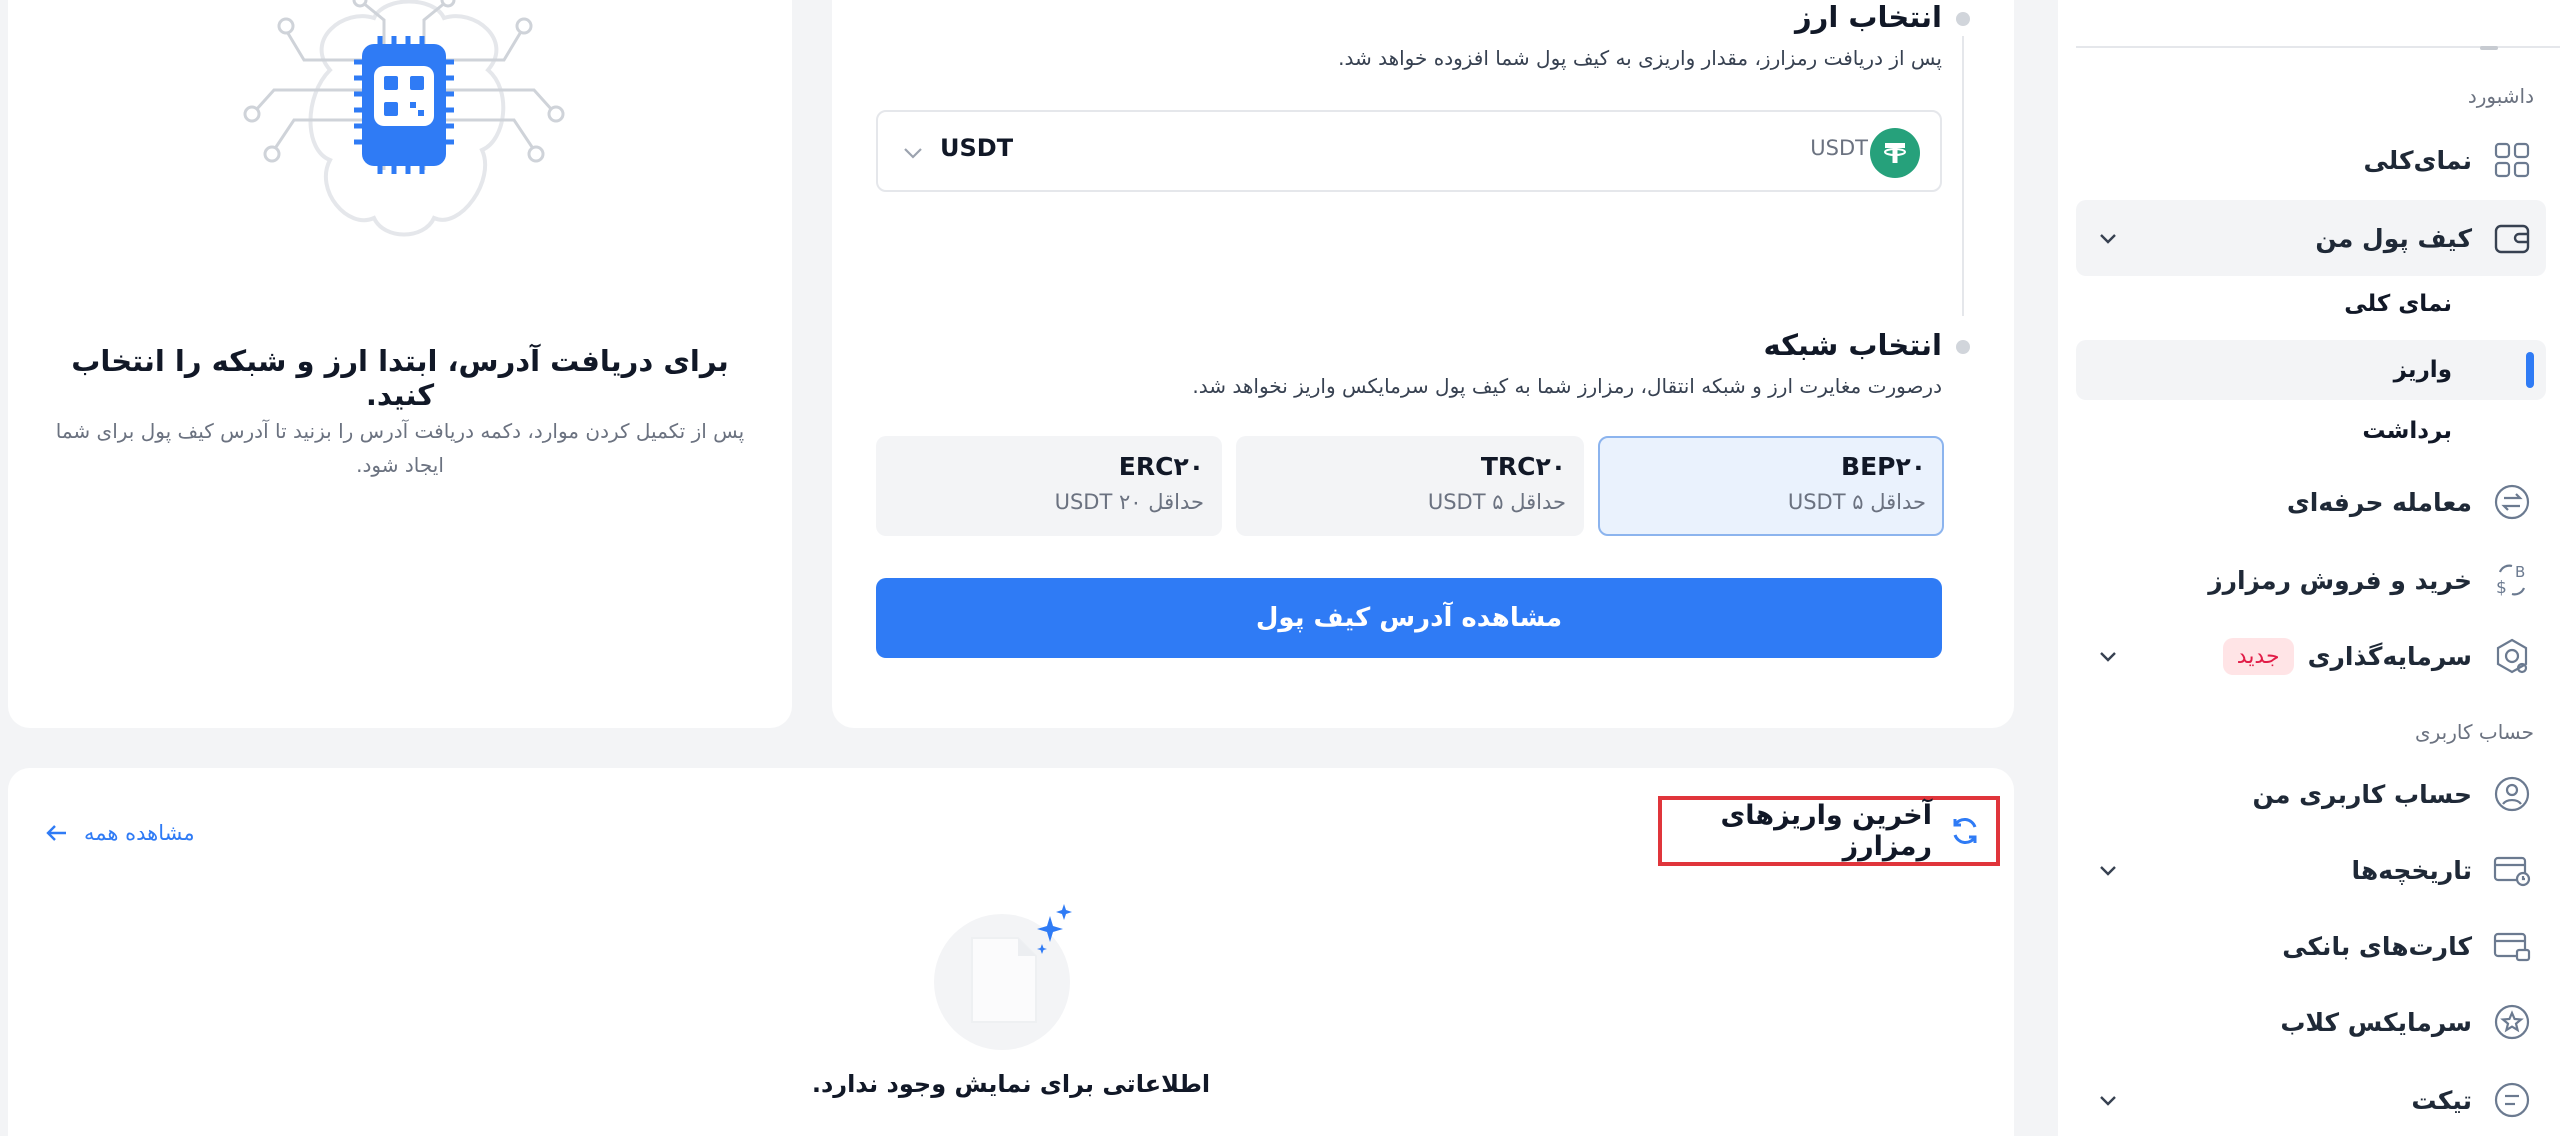 This screenshot has height=1136, width=2560. I want to click on sidebar-item-label: کیف پول من, so click(2393, 238).